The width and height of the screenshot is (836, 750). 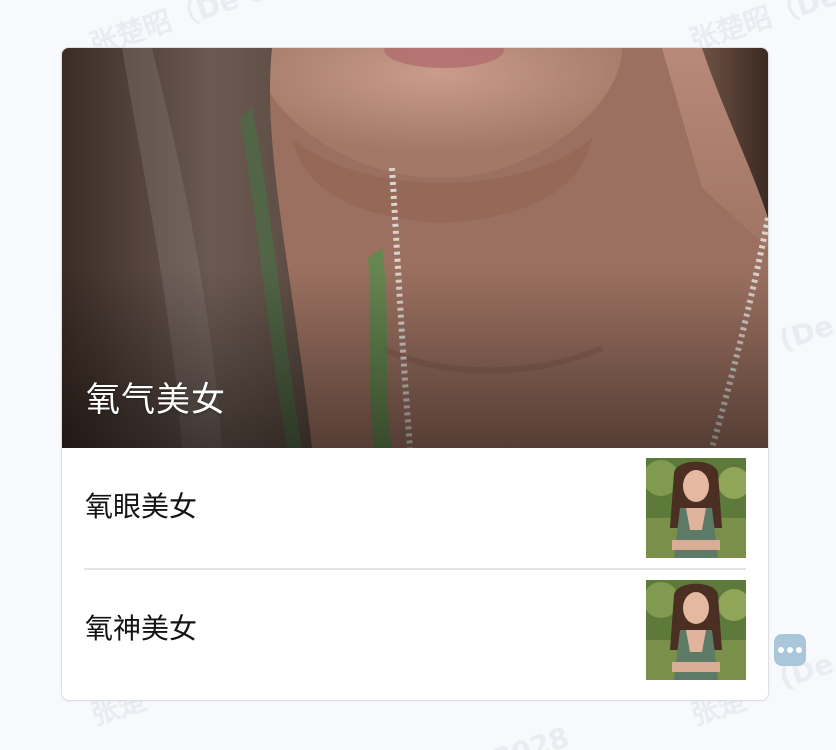 I want to click on more-button, so click(x=790, y=650).